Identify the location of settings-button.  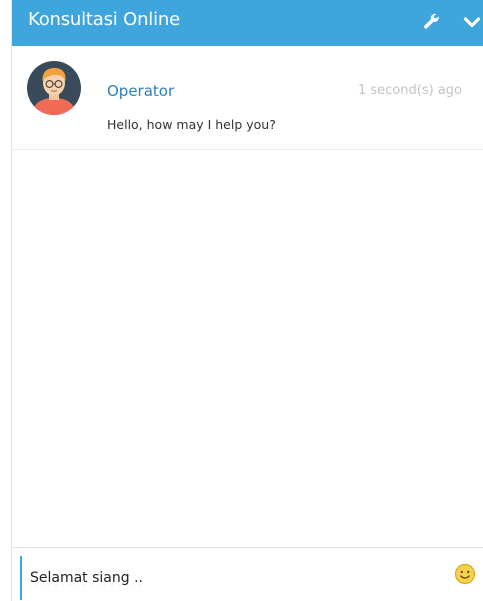
(432, 22).